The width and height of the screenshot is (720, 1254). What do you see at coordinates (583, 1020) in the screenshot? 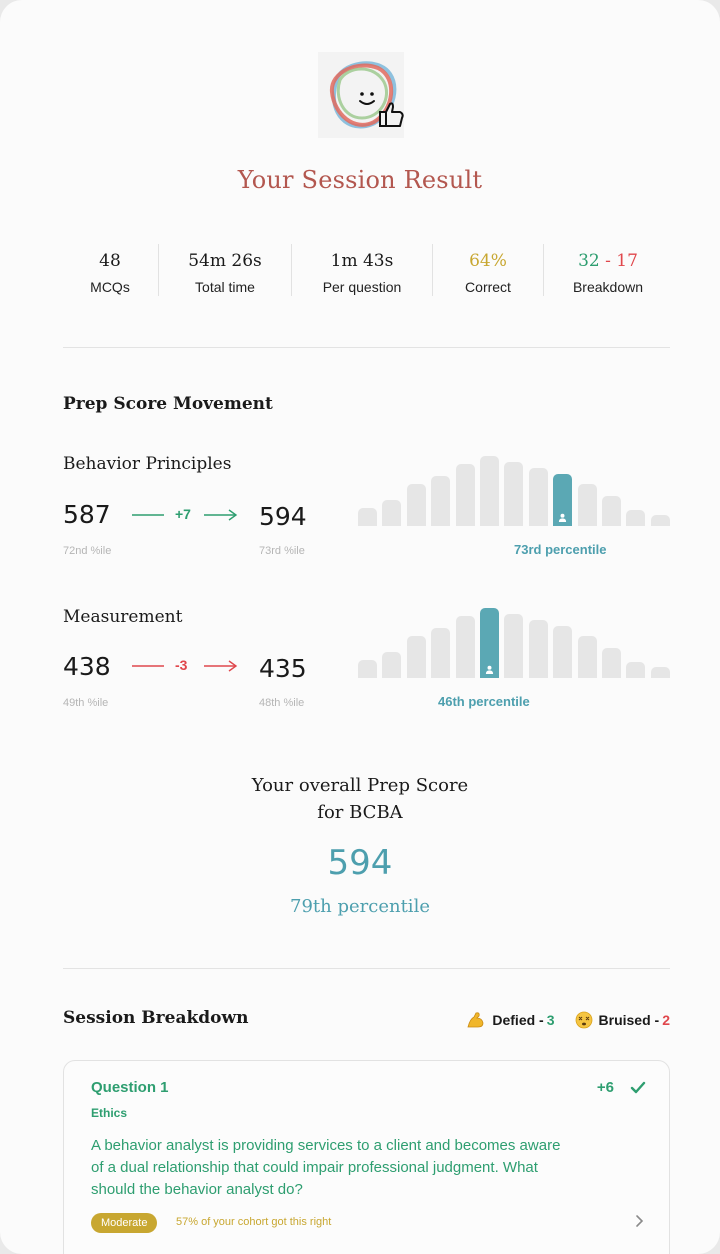
I see `dizzy-face-icon` at bounding box center [583, 1020].